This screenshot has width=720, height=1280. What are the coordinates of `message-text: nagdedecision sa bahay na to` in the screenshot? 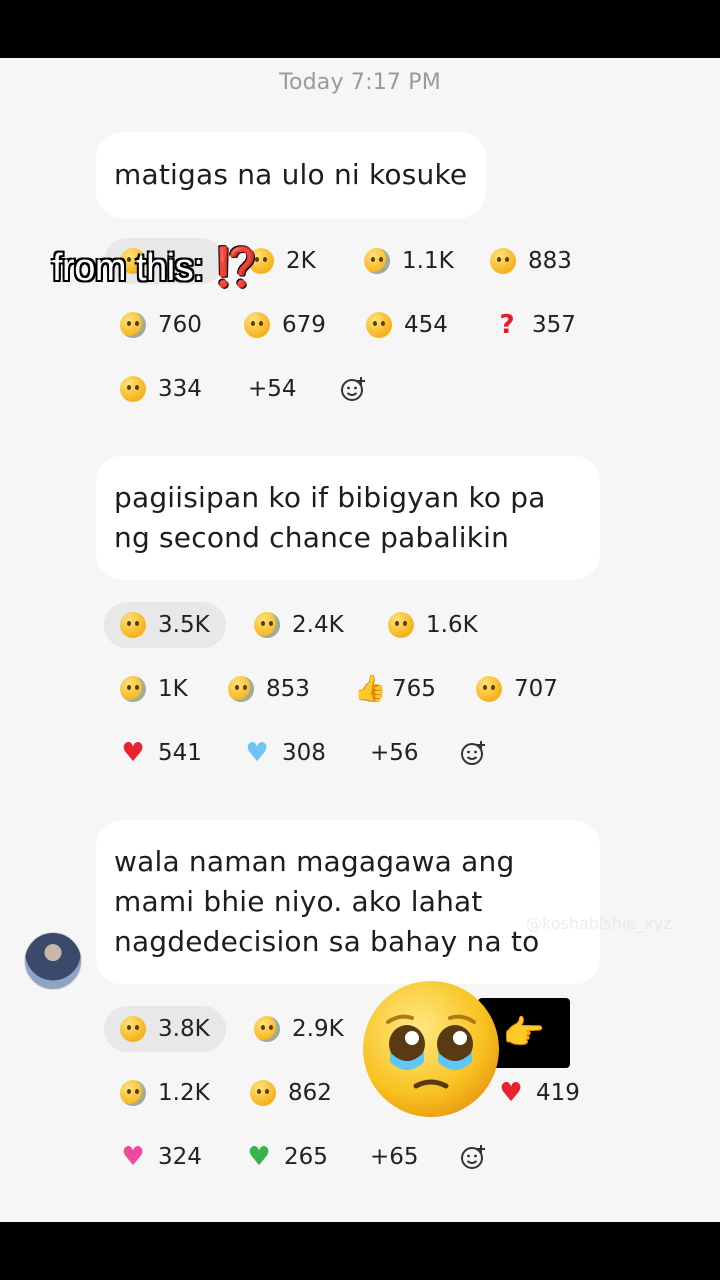 It's located at (327, 941).